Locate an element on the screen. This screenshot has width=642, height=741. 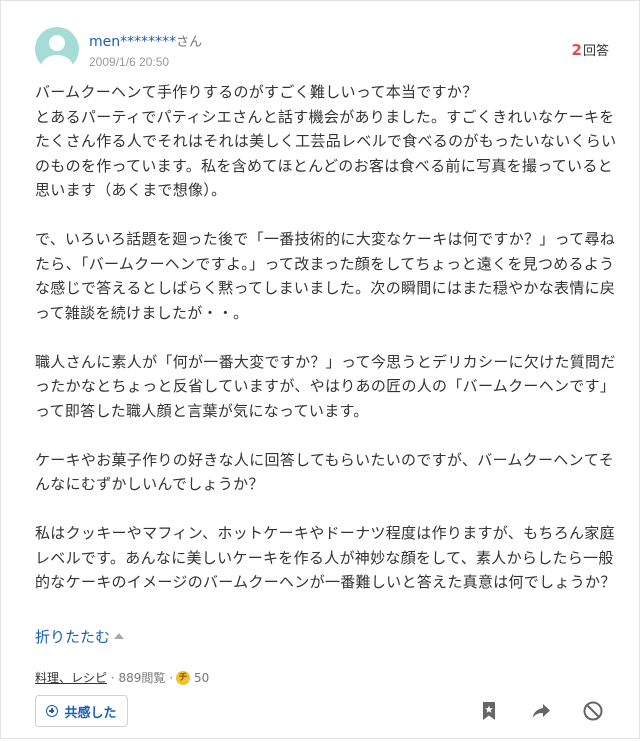
share-icon is located at coordinates (541, 711).